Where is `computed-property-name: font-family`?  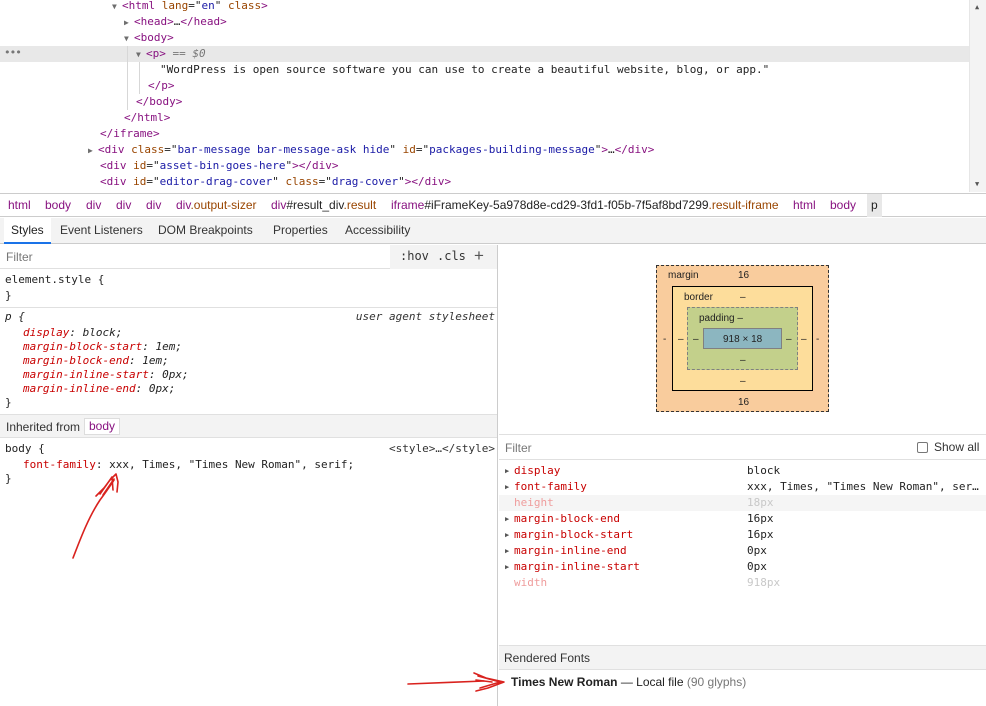 computed-property-name: font-family is located at coordinates (550, 486).